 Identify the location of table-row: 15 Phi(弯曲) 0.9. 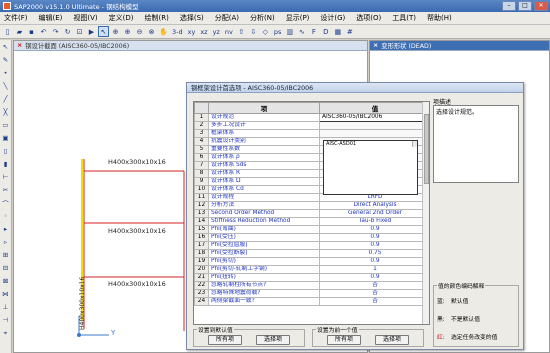
(311, 229).